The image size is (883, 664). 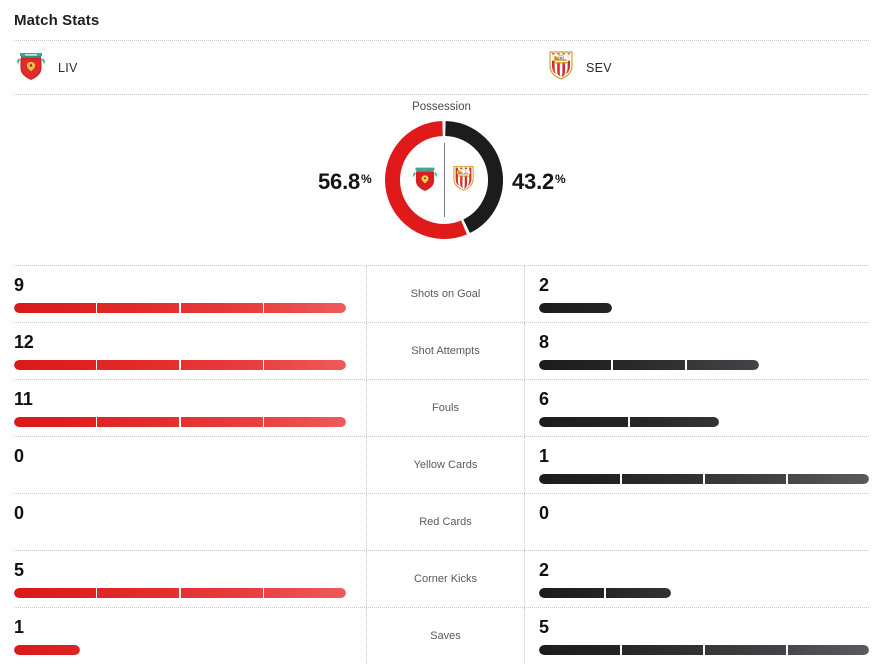 I want to click on possession-away-percent: 43.2%, so click(x=539, y=182).